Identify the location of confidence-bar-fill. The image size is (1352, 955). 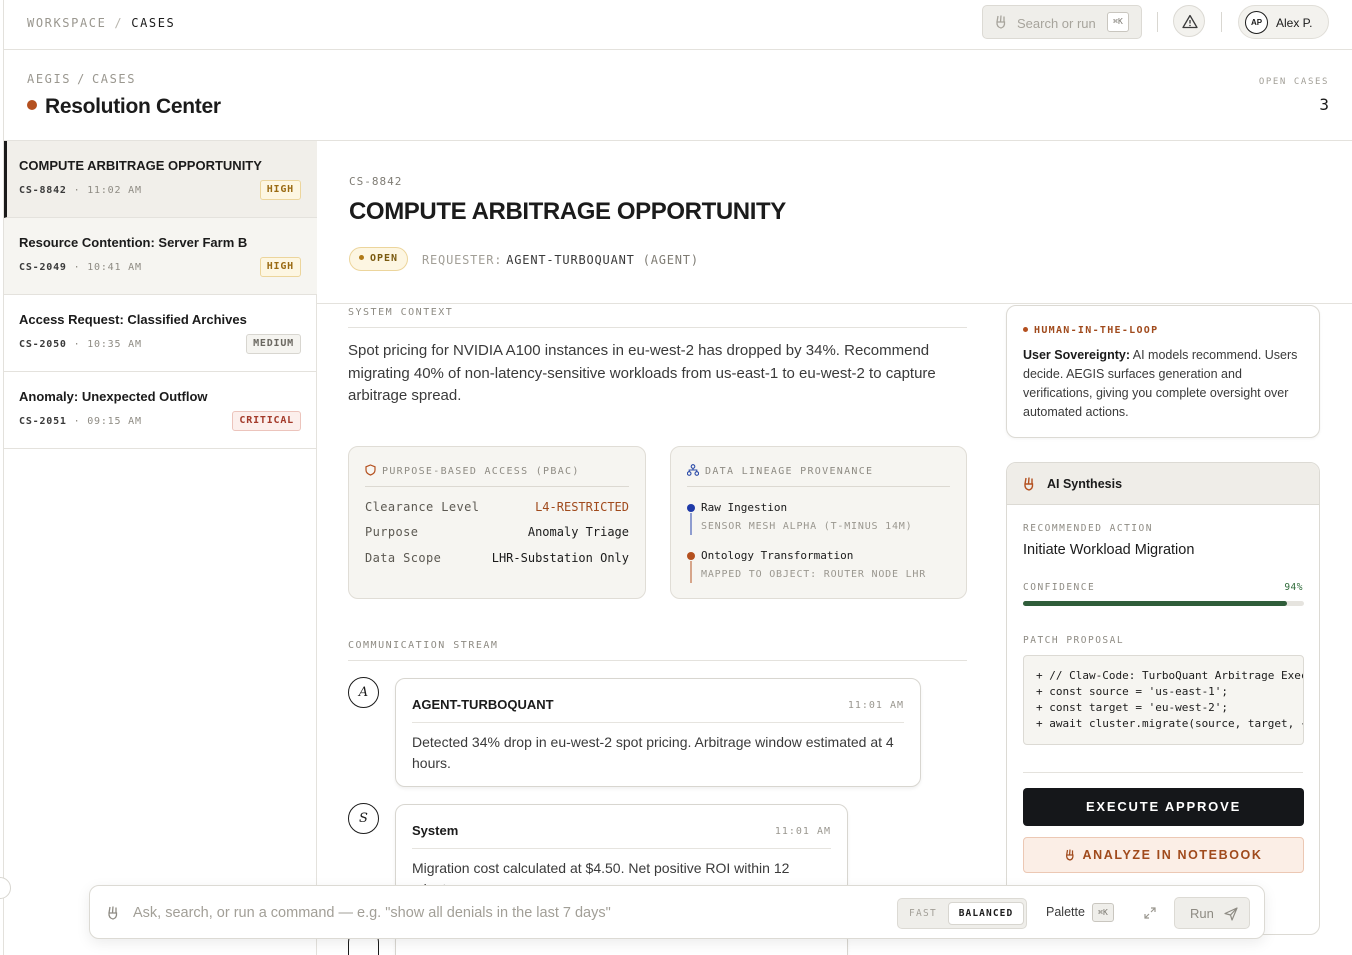
(1155, 603).